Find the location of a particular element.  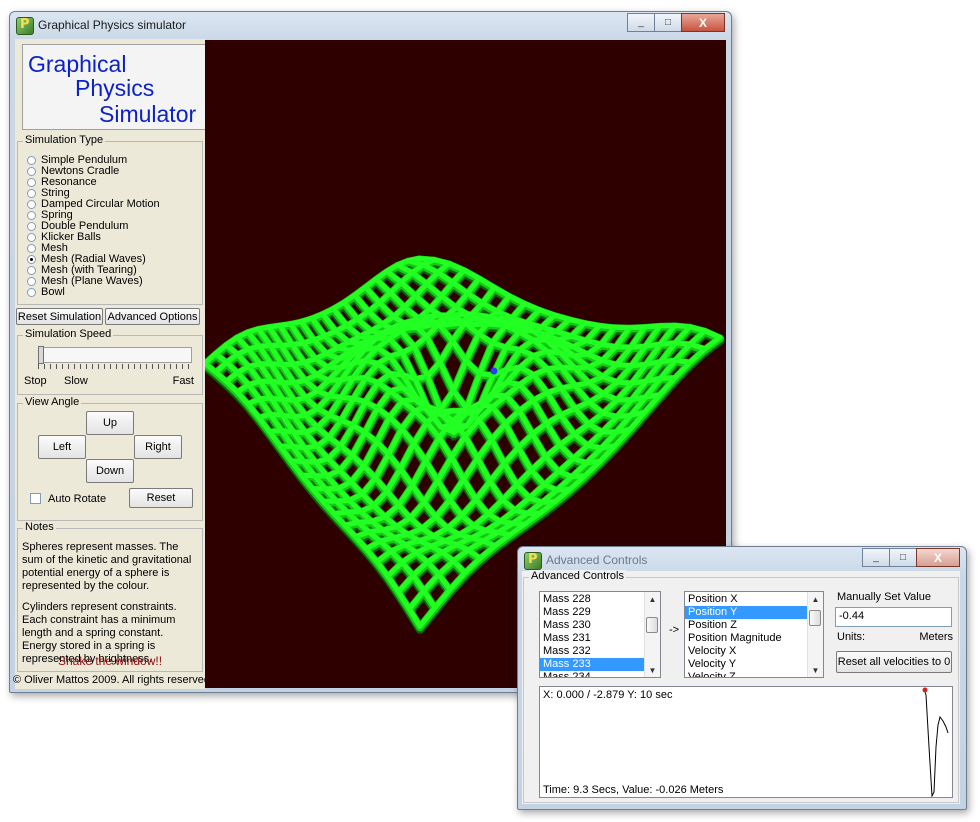

mass-list-item: Mass 234 is located at coordinates (600, 674).